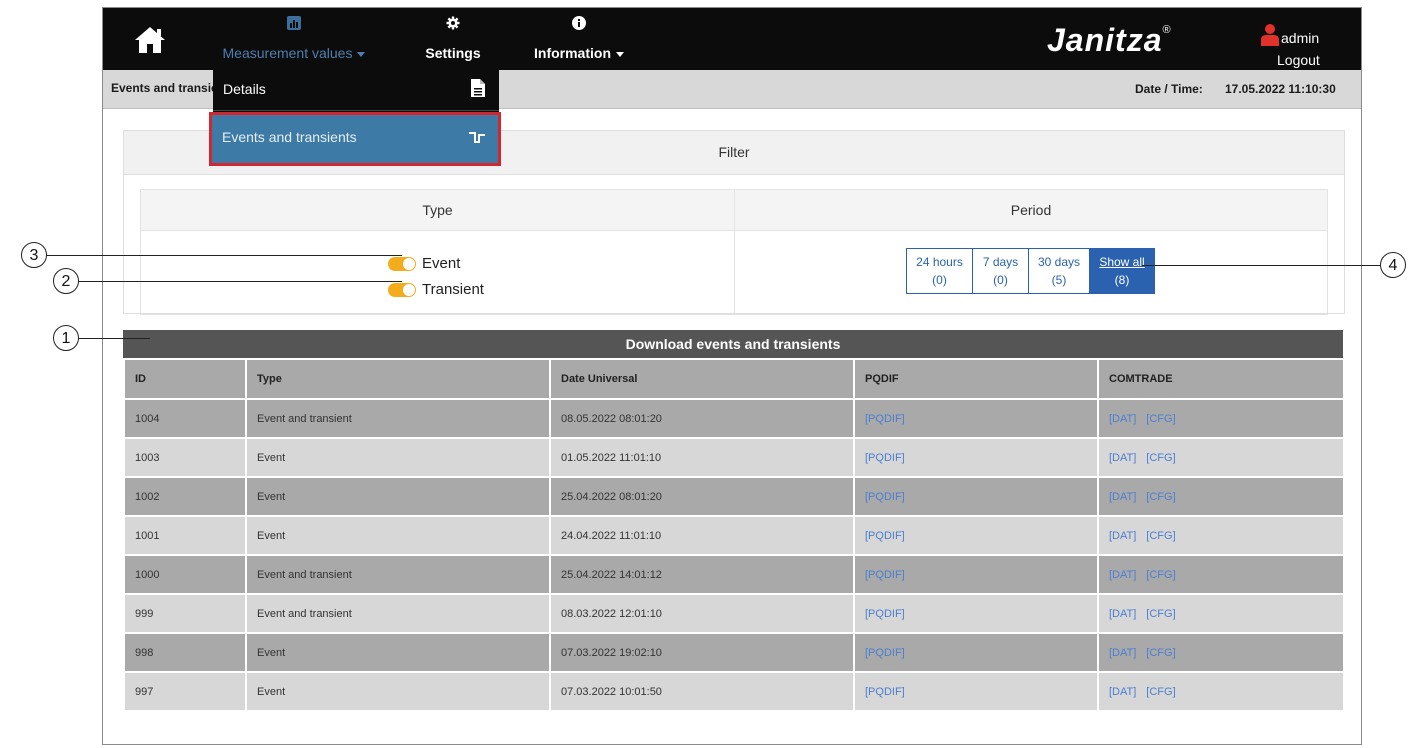 Image resolution: width=1420 pixels, height=748 pixels. What do you see at coordinates (185, 574) in the screenshot?
I see `cell-id: 1000` at bounding box center [185, 574].